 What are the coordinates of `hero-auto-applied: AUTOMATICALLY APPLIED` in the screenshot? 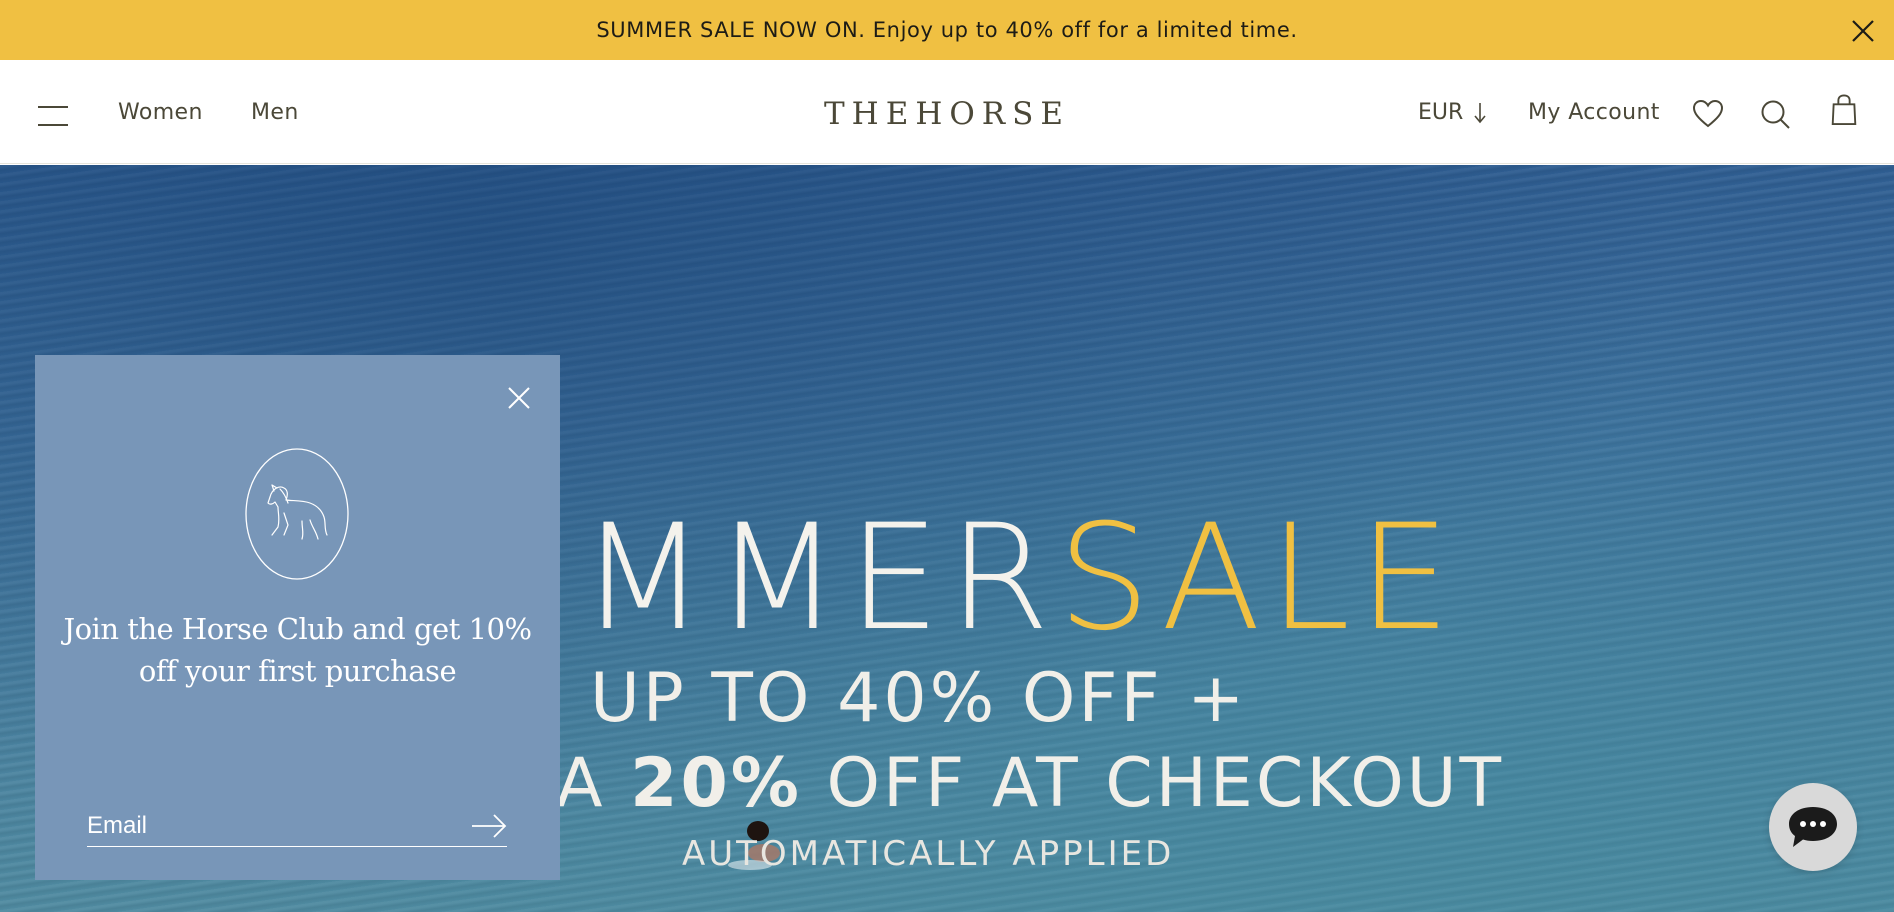 It's located at (928, 854).